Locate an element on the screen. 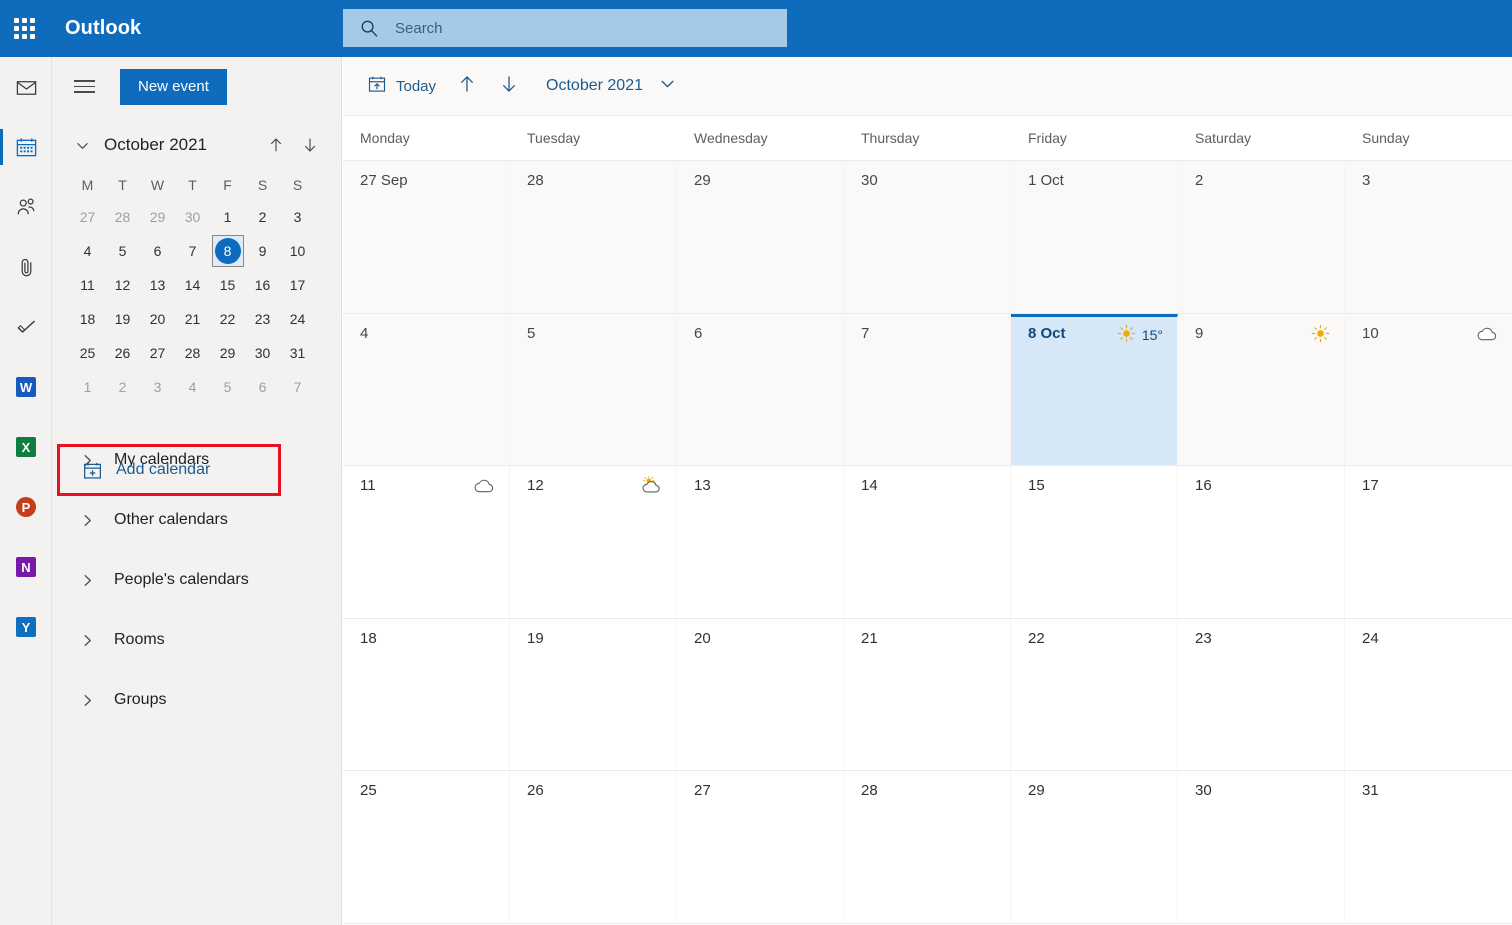 This screenshot has width=1512, height=925. calendar-day-cell: 17 is located at coordinates (1428, 542).